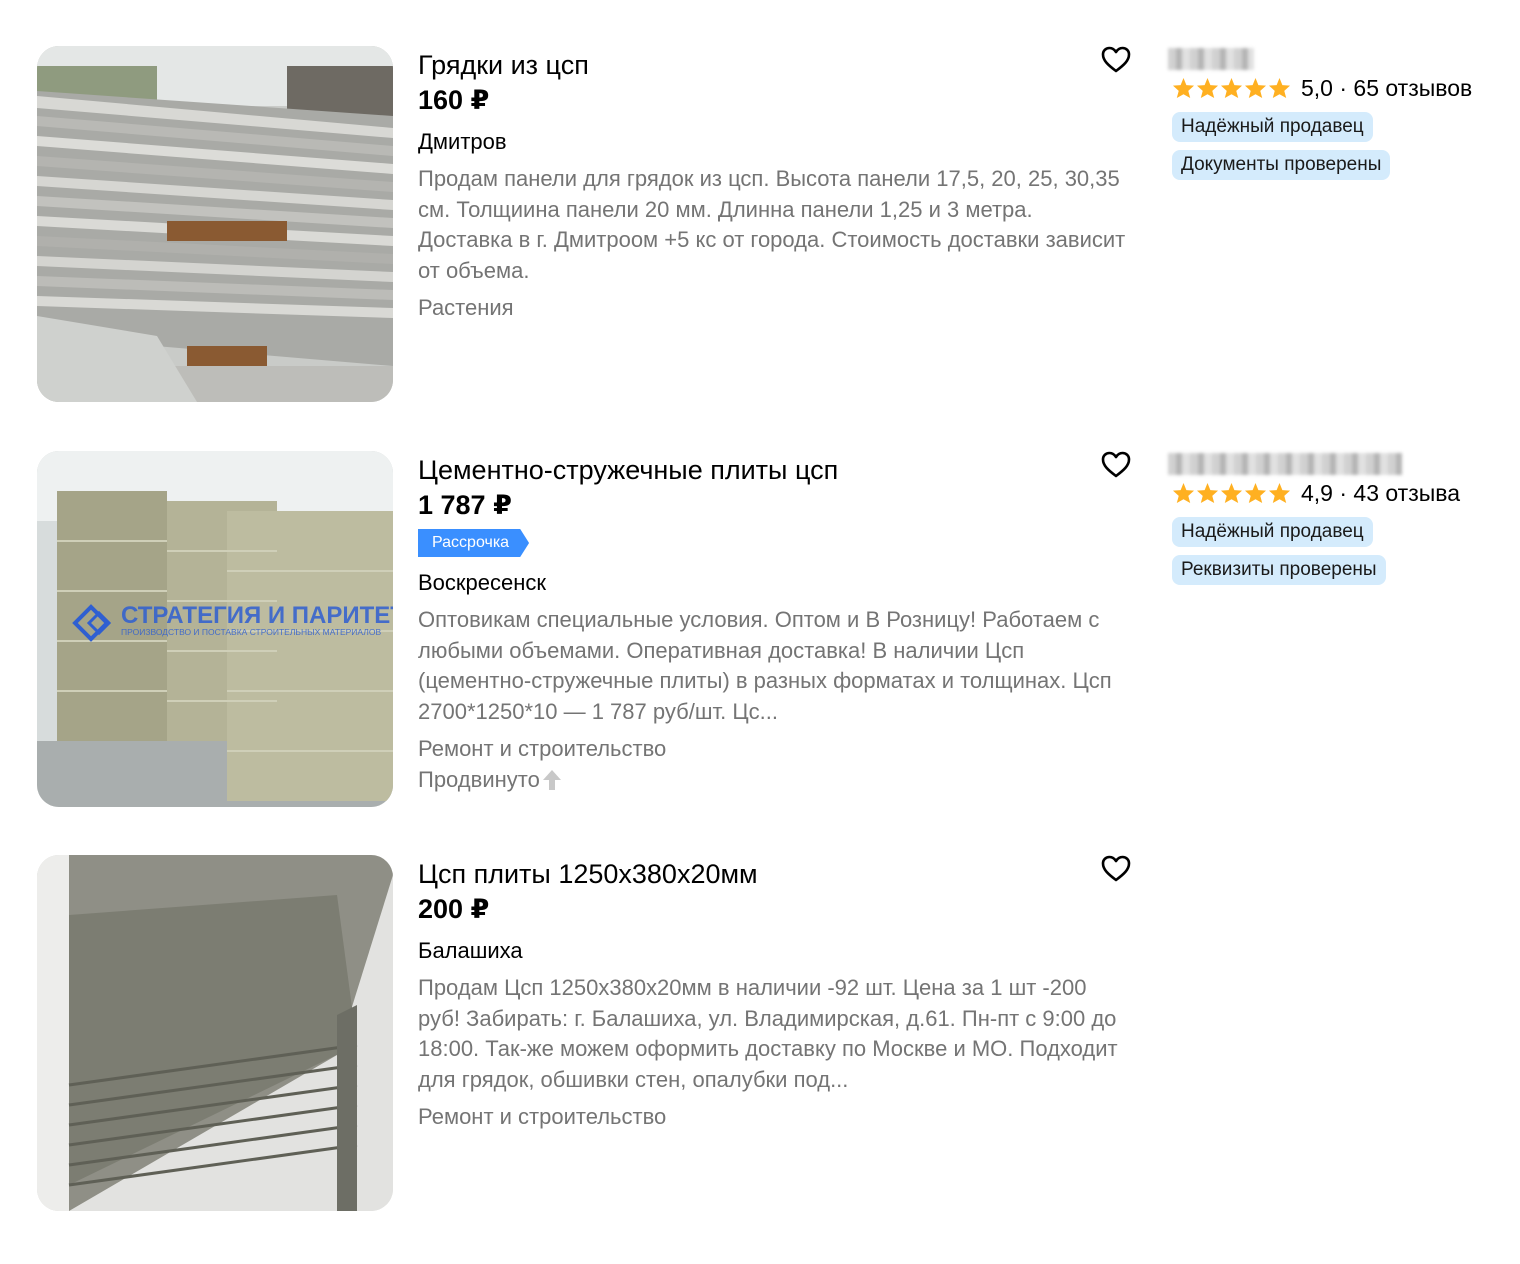 Image resolution: width=1520 pixels, height=1264 pixels. Describe the element at coordinates (479, 779) in the screenshot. I see `promoted-text: Продвинуто` at that location.